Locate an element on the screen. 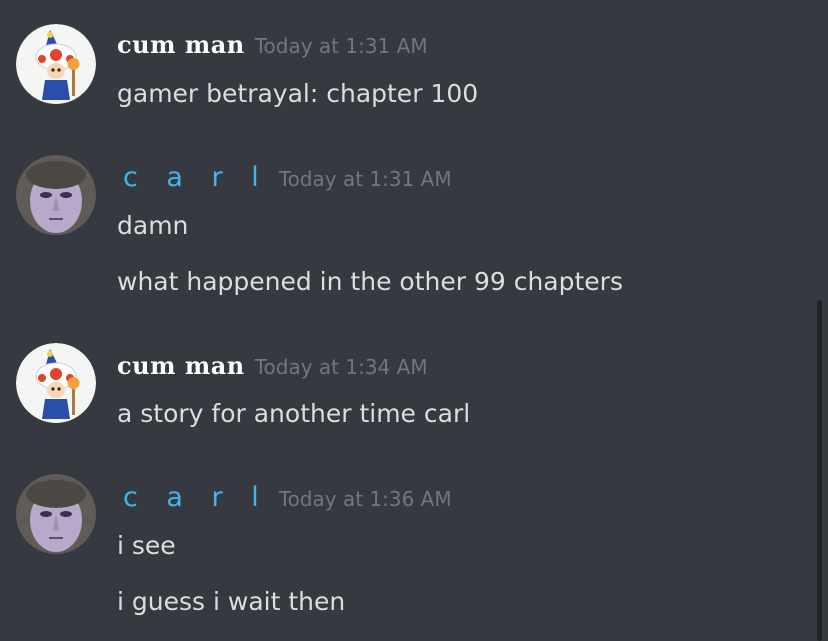 The width and height of the screenshot is (828, 641). message-timestamp: Today at 1:36 AM is located at coordinates (365, 499).